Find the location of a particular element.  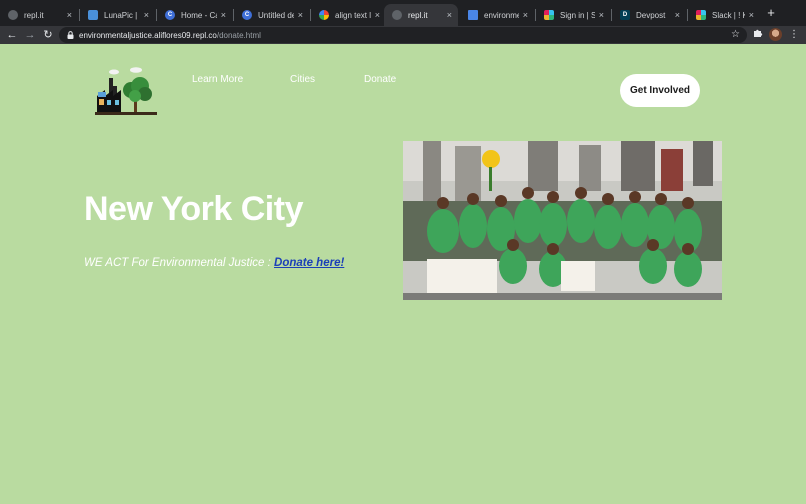

tab-10: Slack | ! Kim × is located at coordinates (724, 15).